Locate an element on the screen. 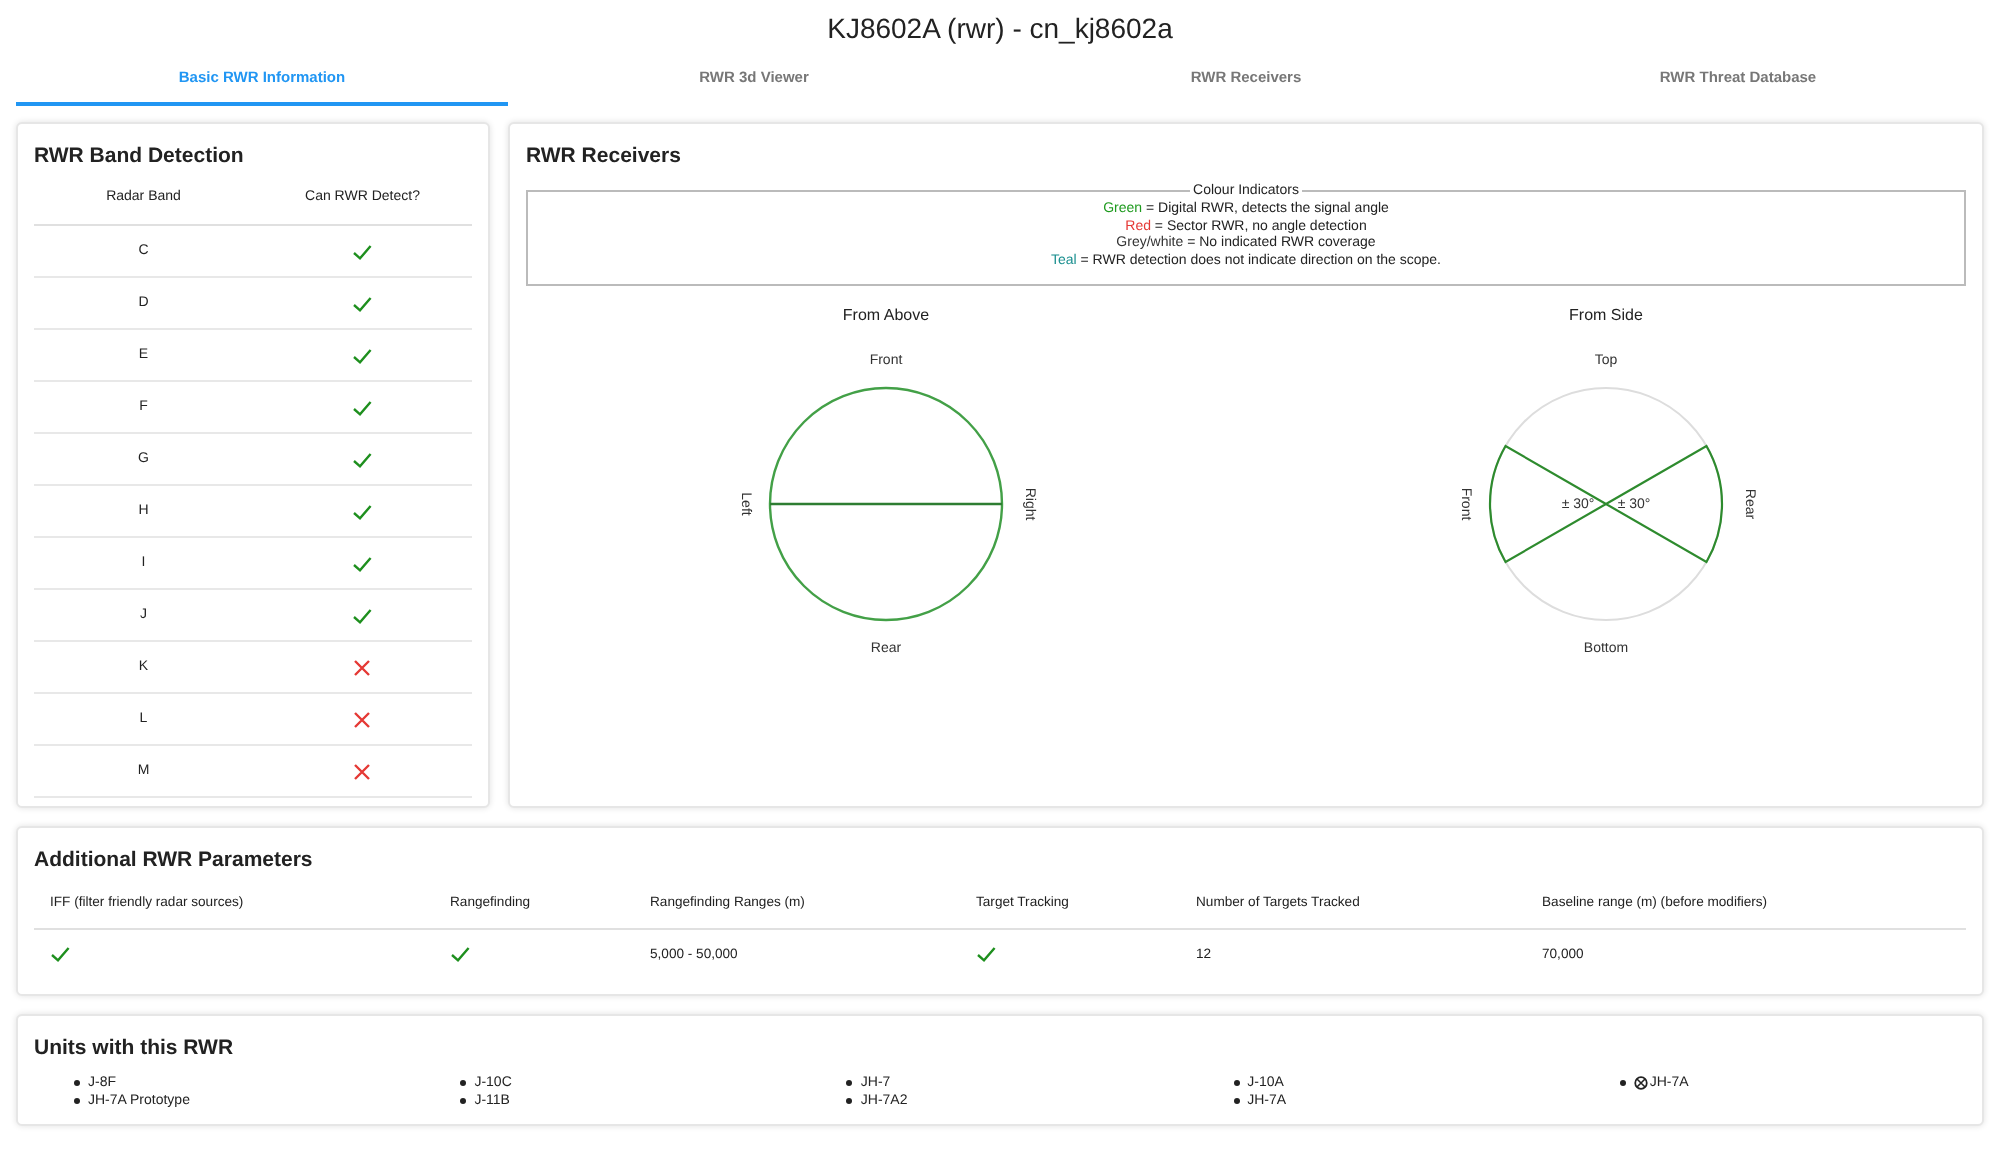 The width and height of the screenshot is (2000, 1152). card-title: RWR Receivers is located at coordinates (604, 156).